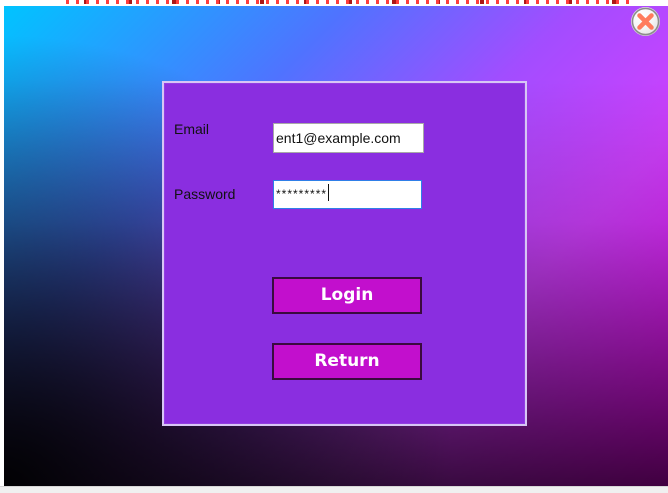  What do you see at coordinates (348, 138) in the screenshot?
I see `email-input: ent1@example.com` at bounding box center [348, 138].